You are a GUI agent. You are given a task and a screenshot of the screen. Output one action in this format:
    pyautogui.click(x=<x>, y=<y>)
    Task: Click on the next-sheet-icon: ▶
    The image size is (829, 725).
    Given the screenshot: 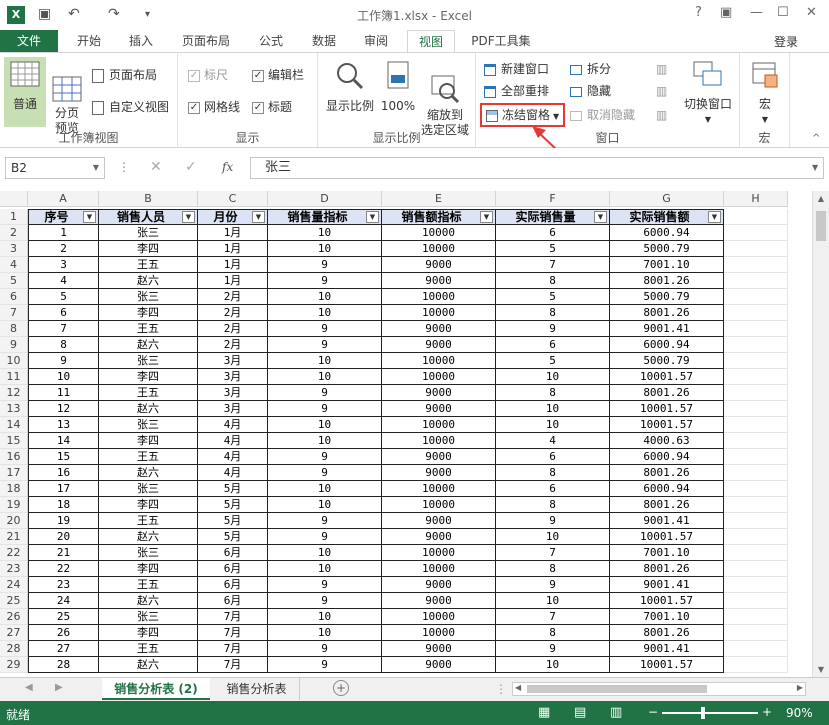 What is the action you would take?
    pyautogui.click(x=59, y=687)
    